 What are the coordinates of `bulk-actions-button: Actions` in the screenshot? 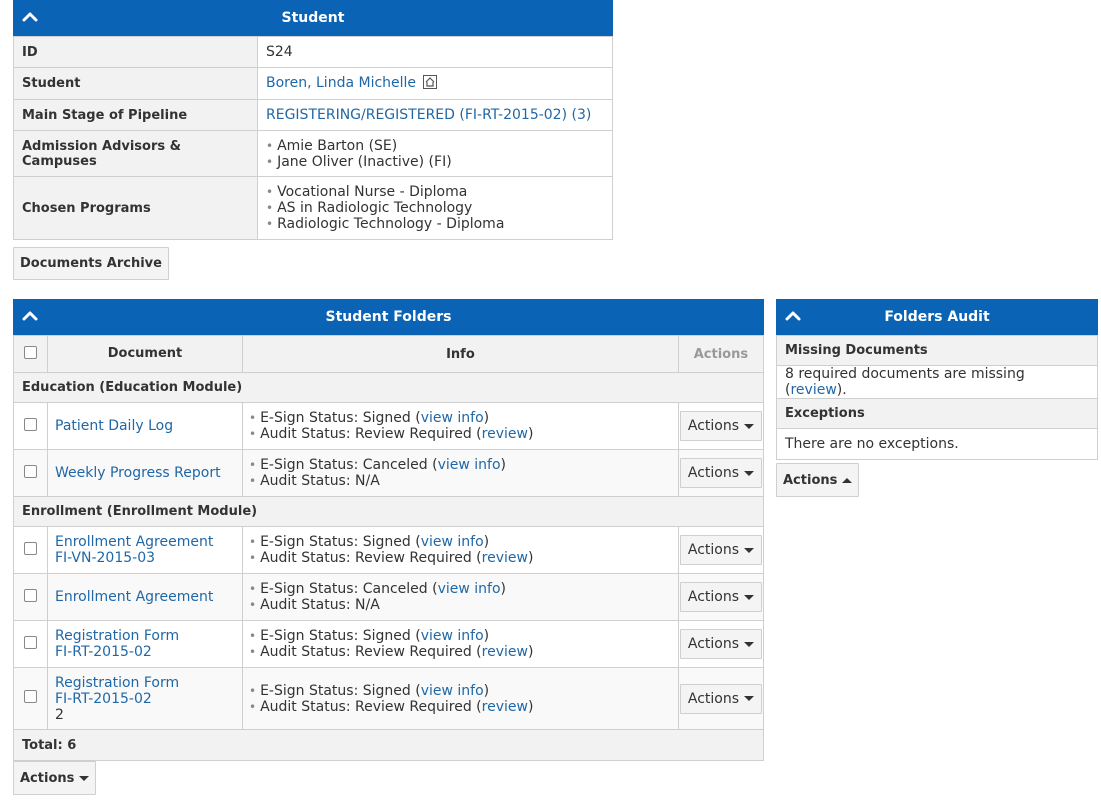 It's located at (55, 778).